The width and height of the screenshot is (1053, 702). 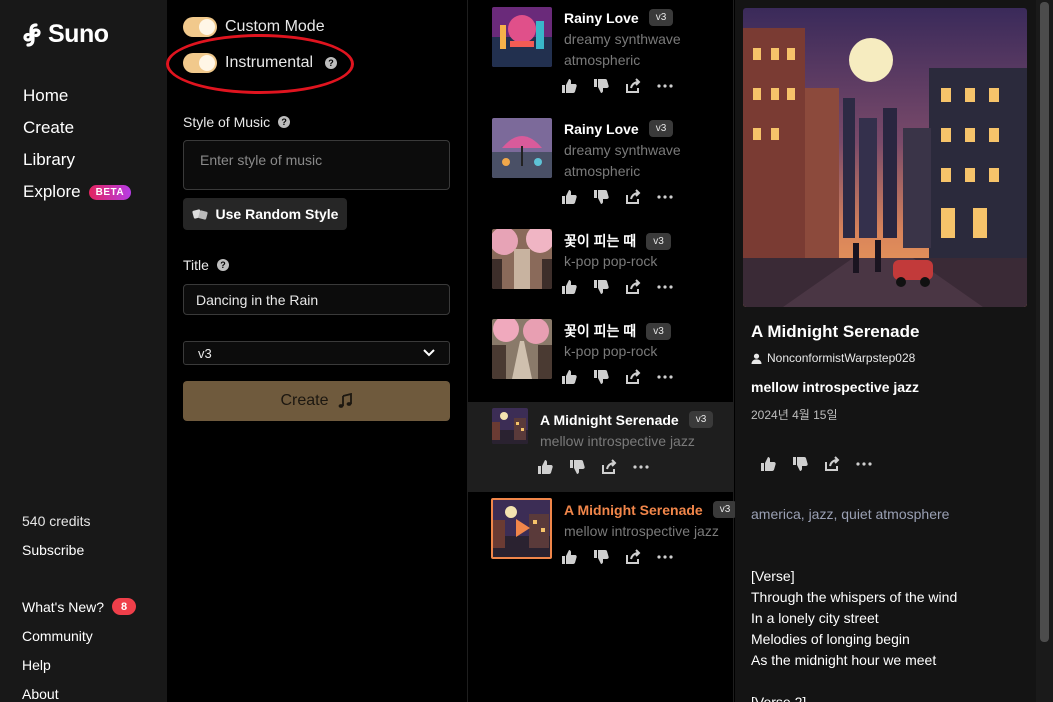 What do you see at coordinates (316, 353) in the screenshot?
I see `model-select: v3` at bounding box center [316, 353].